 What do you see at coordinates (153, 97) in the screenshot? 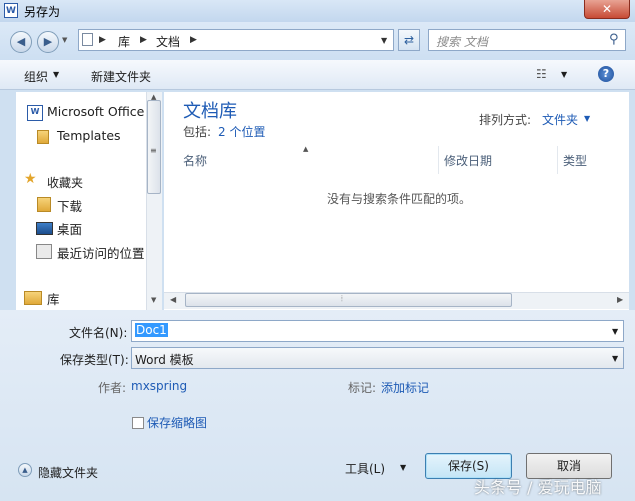
I see `scroll-up-icon: ▲` at bounding box center [153, 97].